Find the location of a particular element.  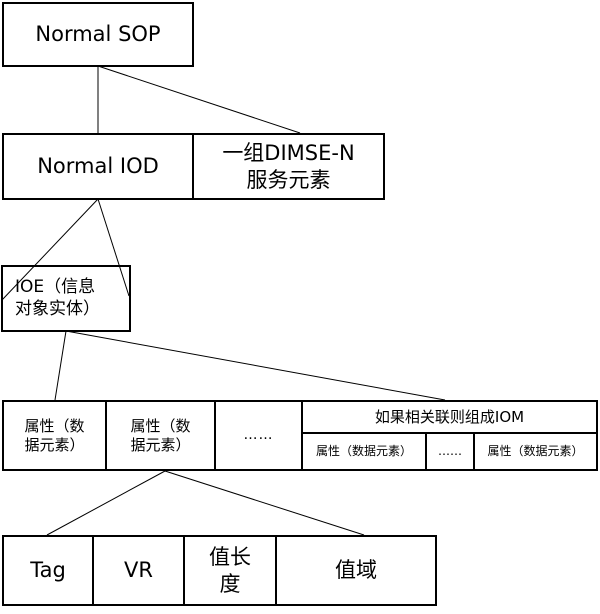

attribute-box-2: 属性（数 据元素） is located at coordinates (160, 435).